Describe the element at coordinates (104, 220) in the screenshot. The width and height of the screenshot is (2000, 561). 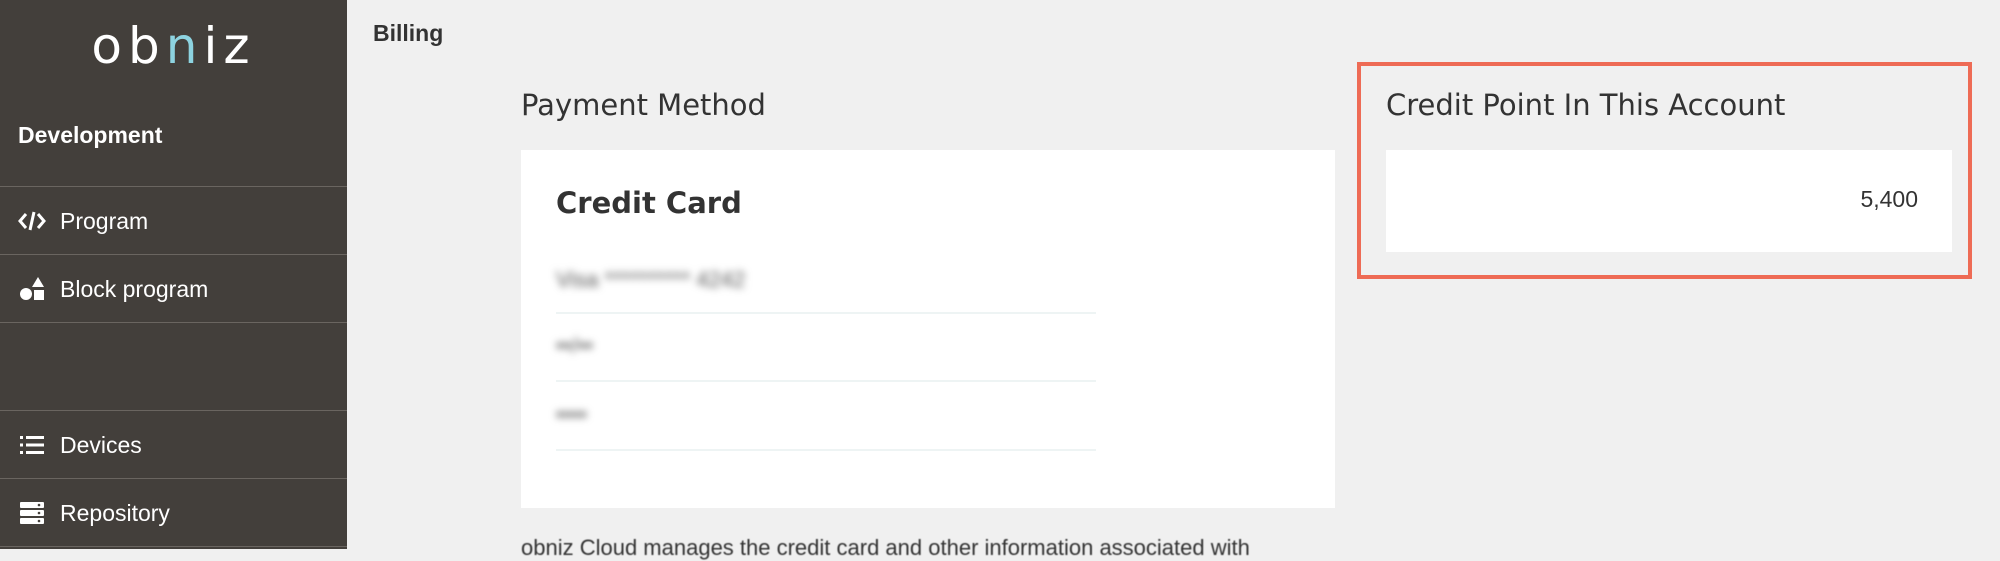
I see `sidebar-item-label: Program` at that location.